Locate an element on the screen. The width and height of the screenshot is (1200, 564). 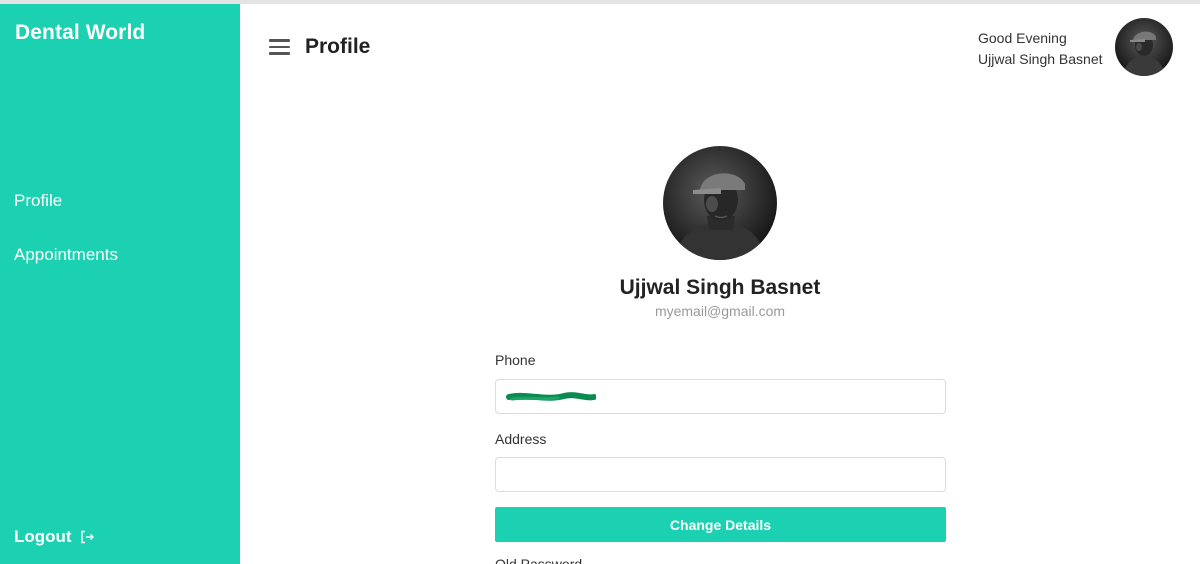
profile-email: myemail@gmail.com is located at coordinates (720, 311).